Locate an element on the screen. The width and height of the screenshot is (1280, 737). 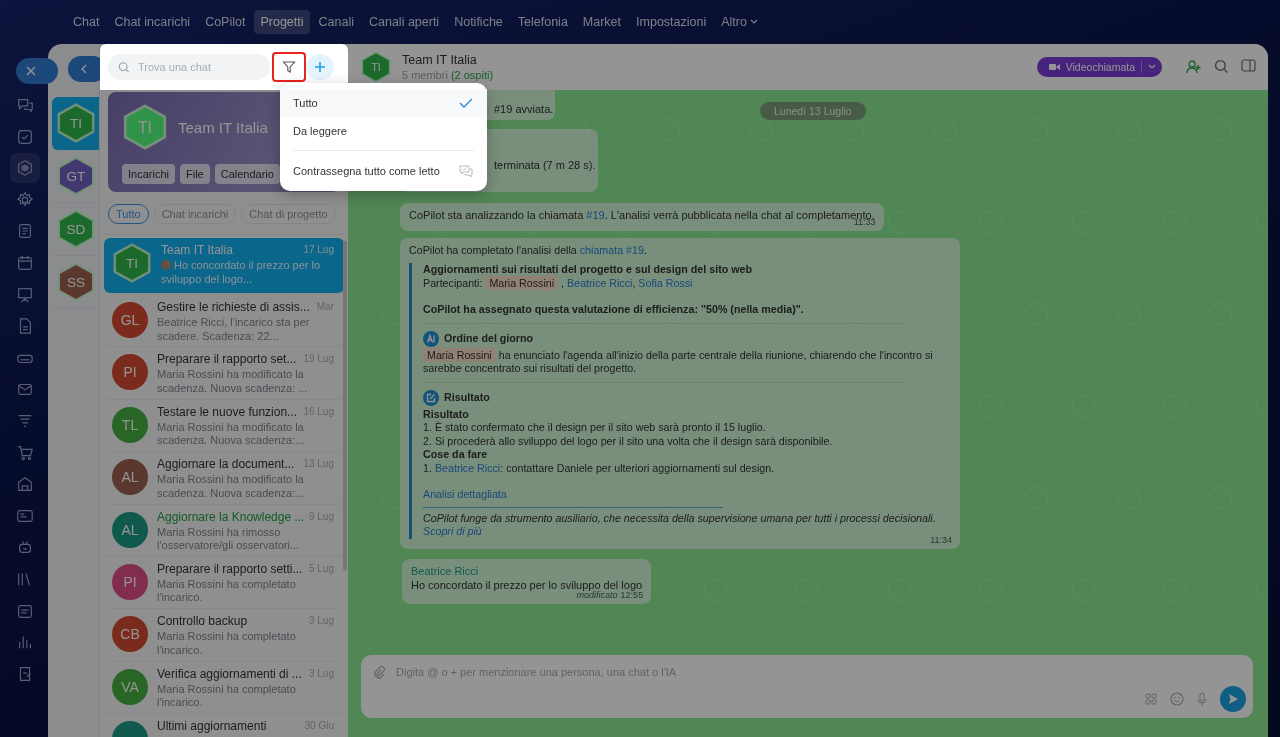
nav-tab: Chat is located at coordinates (86, 22).